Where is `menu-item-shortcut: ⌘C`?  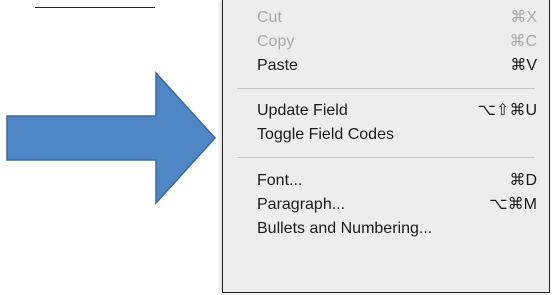 menu-item-shortcut: ⌘C is located at coordinates (523, 41).